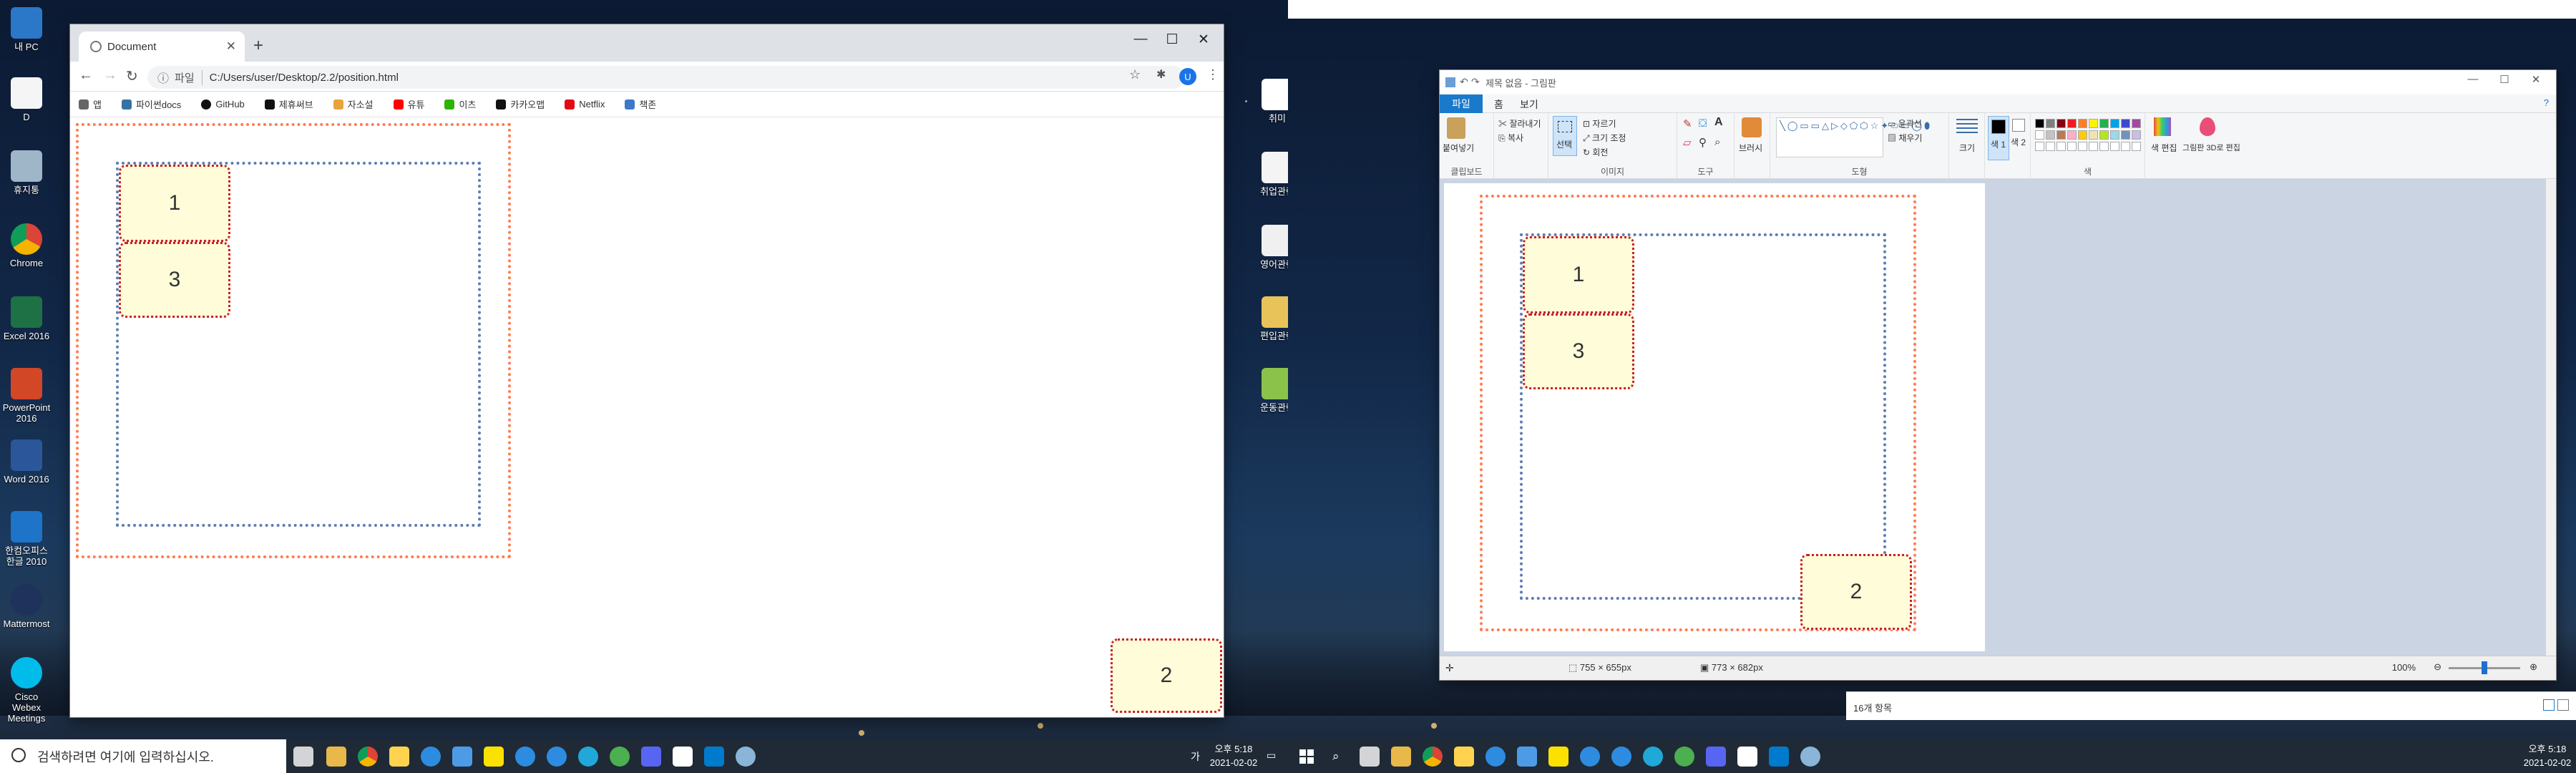 This screenshot has width=2576, height=773. What do you see at coordinates (1456, 128) in the screenshot?
I see `paste-icon` at bounding box center [1456, 128].